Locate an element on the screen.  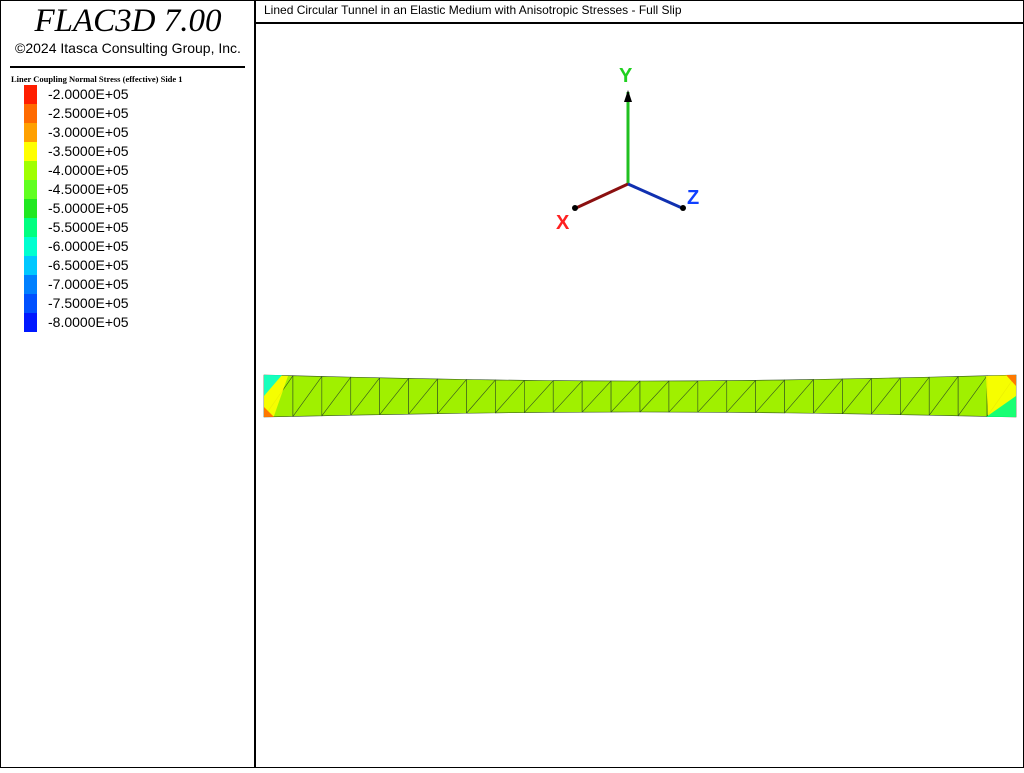
x-axis-arrowhead is located at coordinates (575, 208).